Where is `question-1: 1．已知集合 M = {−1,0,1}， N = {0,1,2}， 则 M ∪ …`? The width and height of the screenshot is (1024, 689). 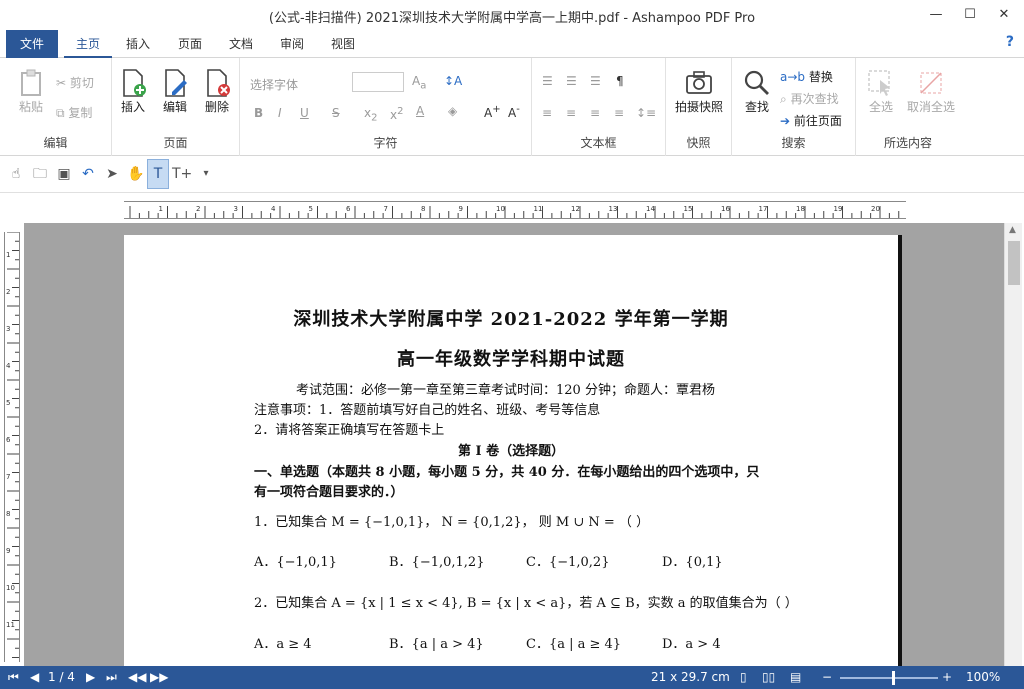
question-1: 1．已知集合 M = {−1,0,1}， N = {0,1,2}， 则 M ∪ … is located at coordinates (452, 522).